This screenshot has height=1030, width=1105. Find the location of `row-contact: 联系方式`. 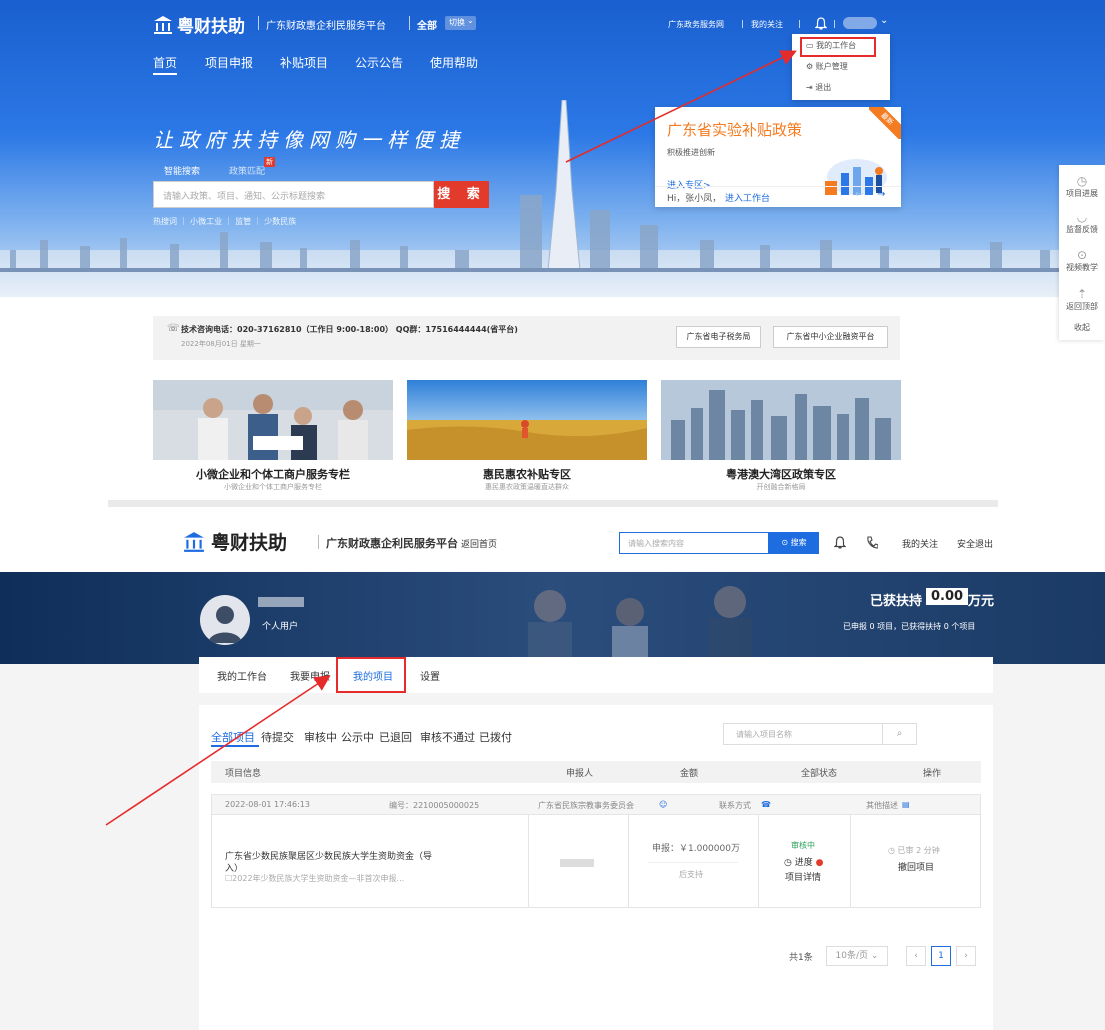

row-contact: 联系方式 is located at coordinates (735, 805).